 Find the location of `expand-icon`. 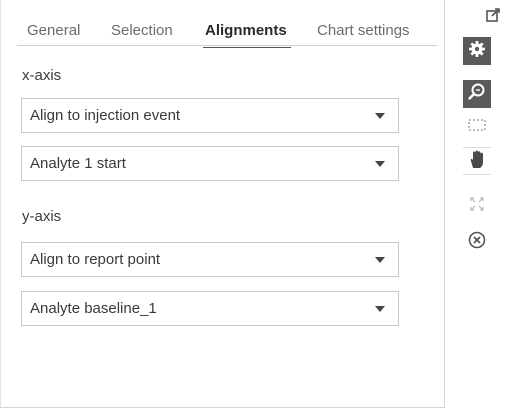

expand-icon is located at coordinates (477, 206).